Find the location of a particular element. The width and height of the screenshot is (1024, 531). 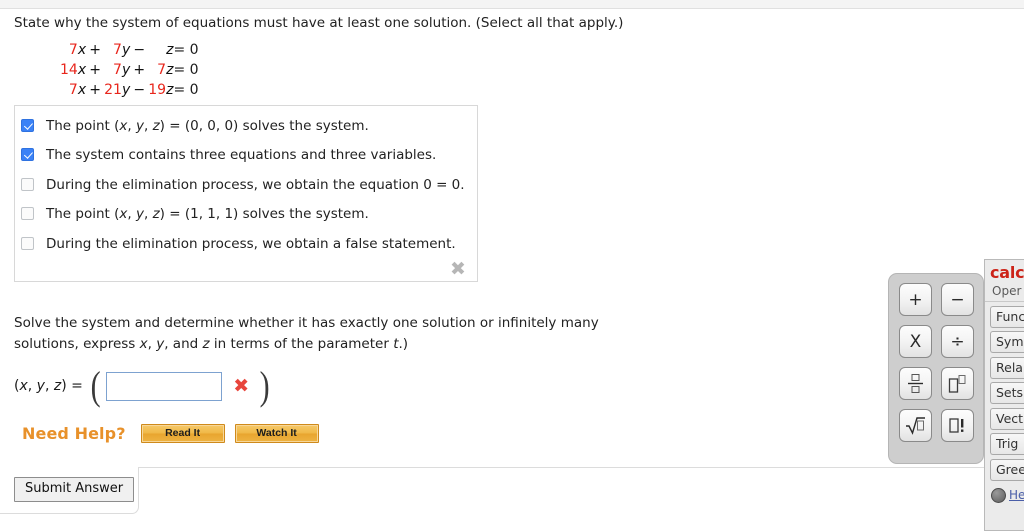

equation-term-3: 7z is located at coordinates (165, 70).